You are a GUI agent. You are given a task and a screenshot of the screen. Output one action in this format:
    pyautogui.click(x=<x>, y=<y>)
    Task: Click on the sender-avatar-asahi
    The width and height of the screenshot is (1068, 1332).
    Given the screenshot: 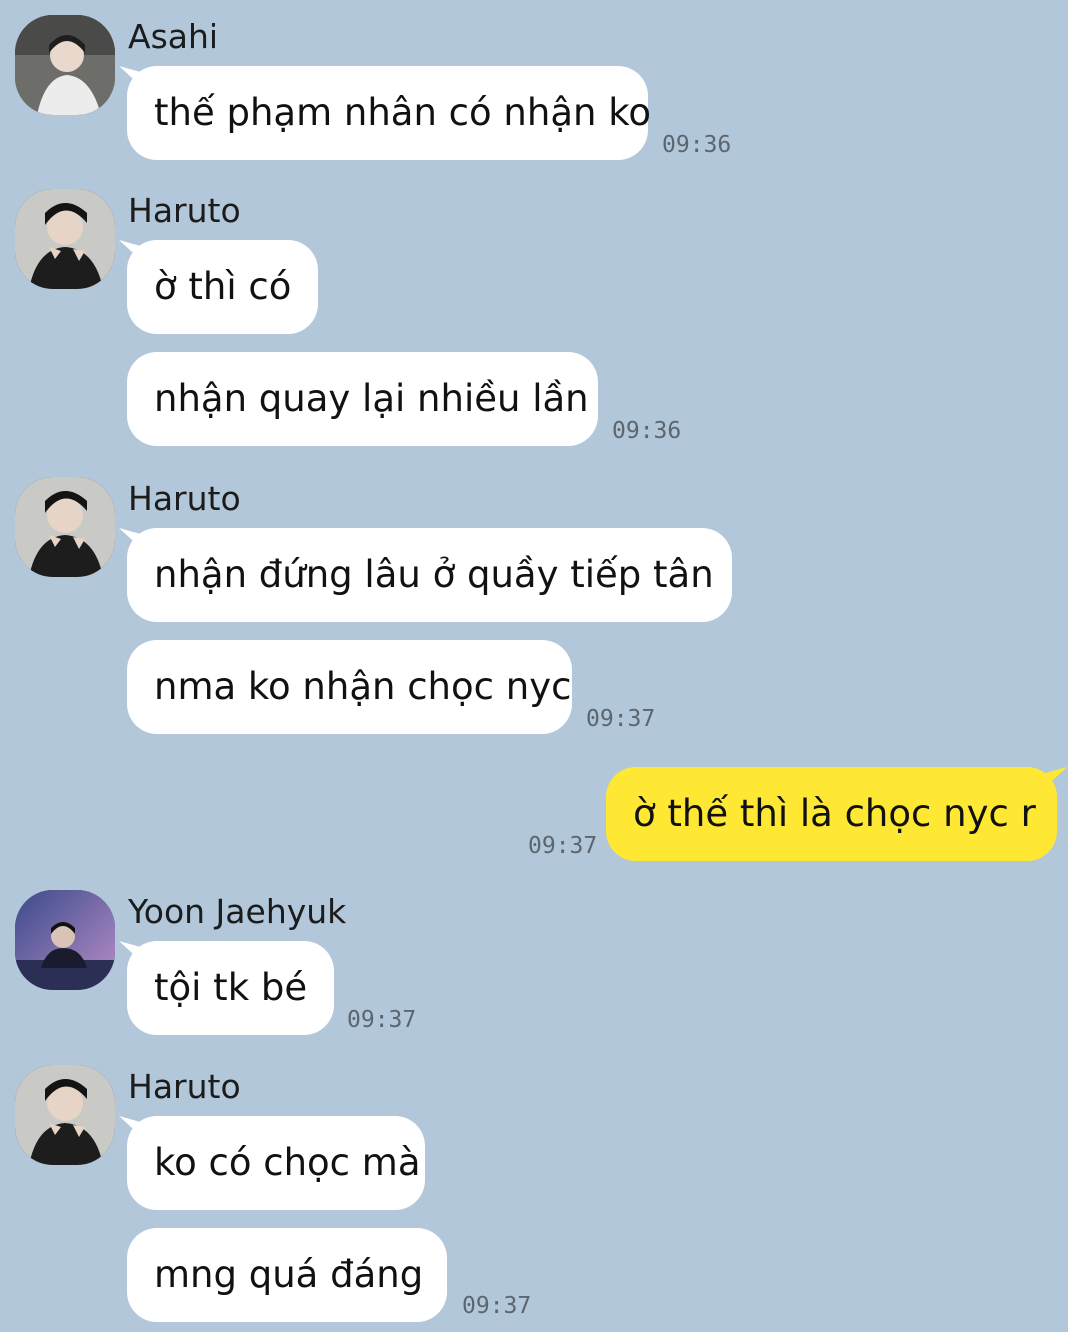 What is the action you would take?
    pyautogui.click(x=65, y=65)
    